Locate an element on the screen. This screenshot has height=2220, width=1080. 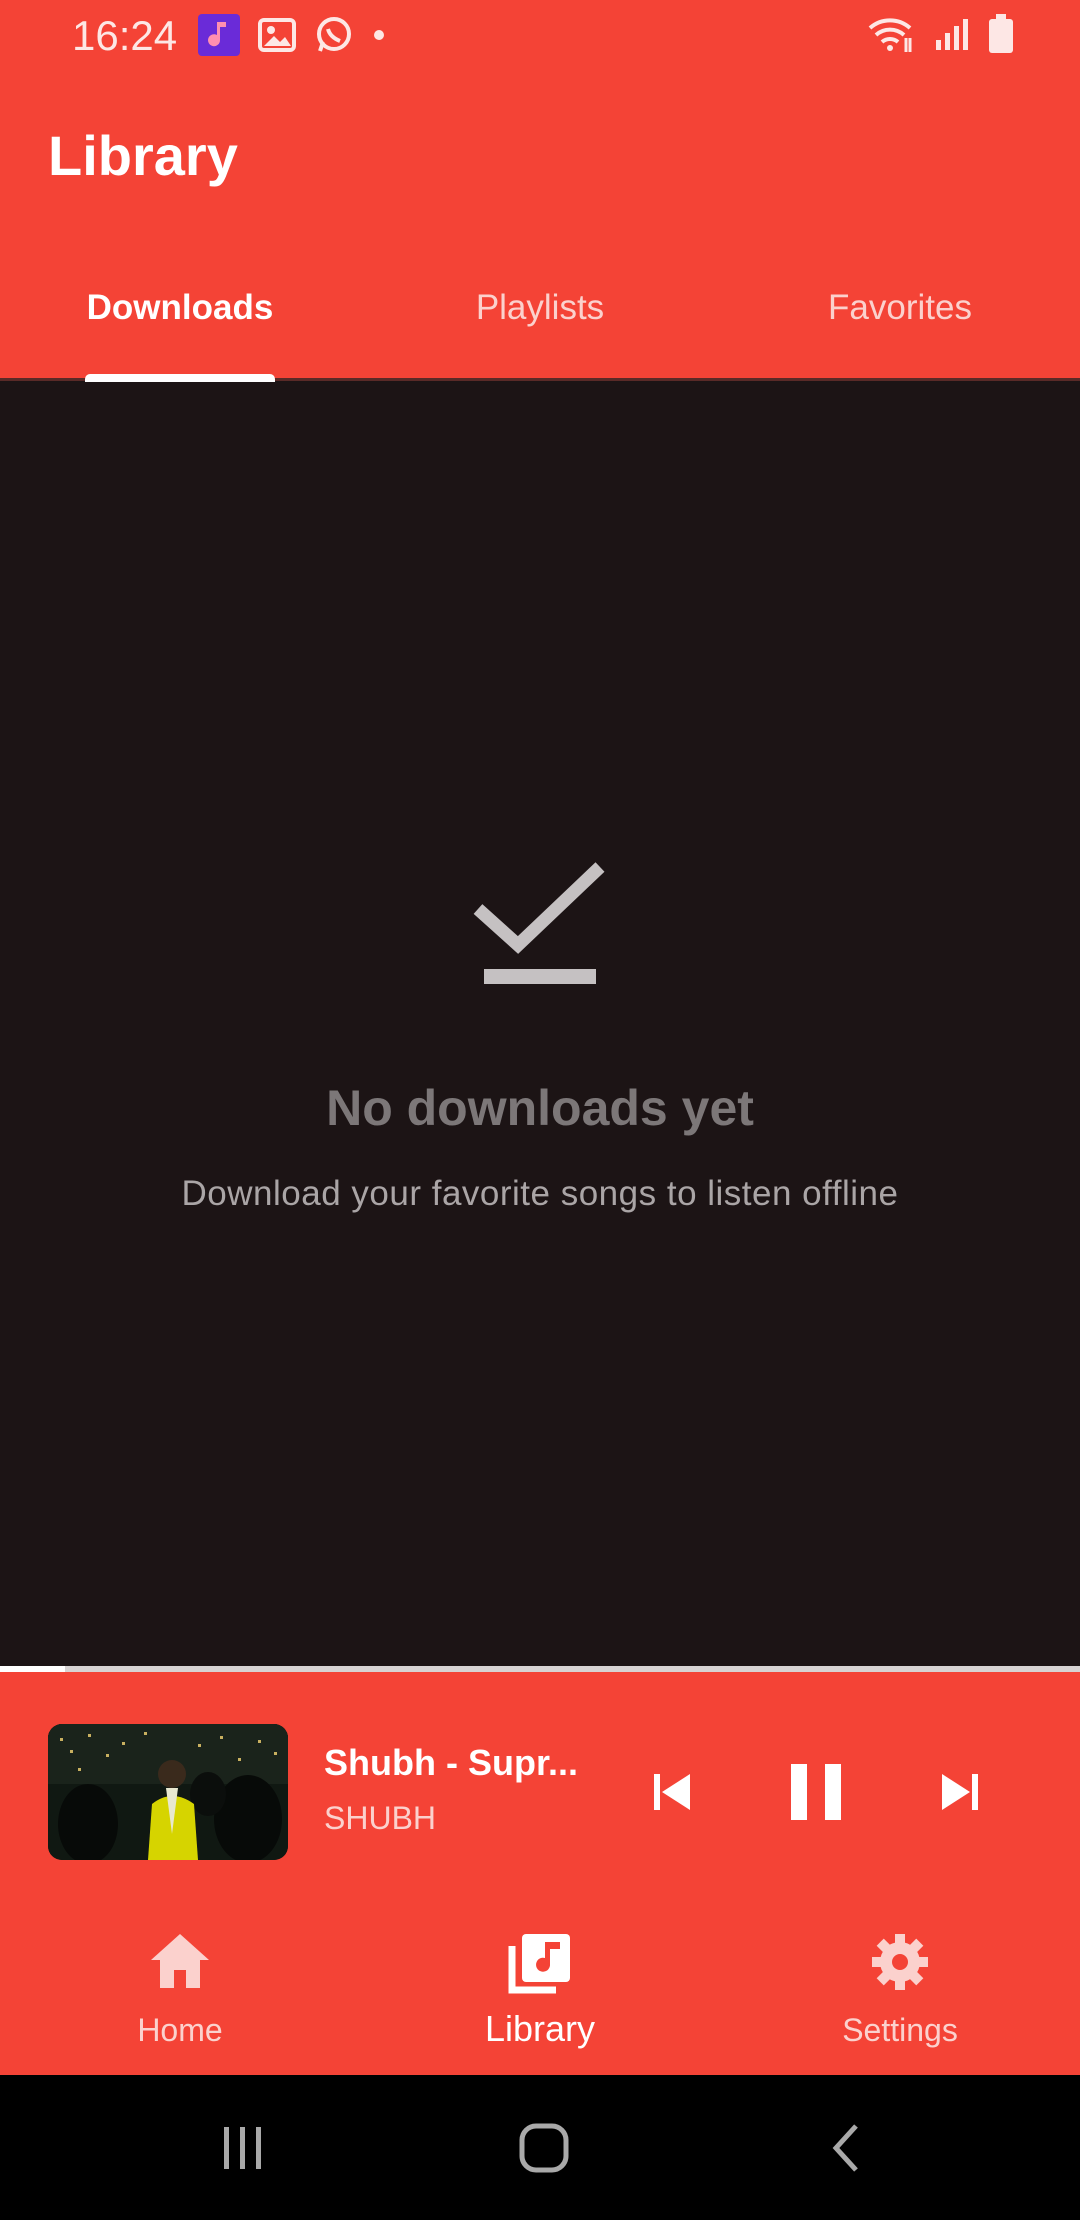
back-icon is located at coordinates (846, 2147).